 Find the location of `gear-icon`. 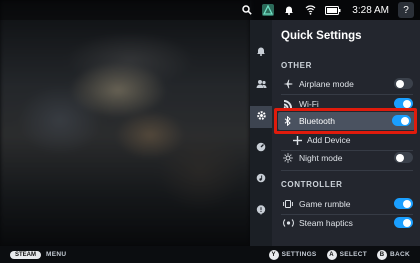

gear-icon is located at coordinates (261, 117).